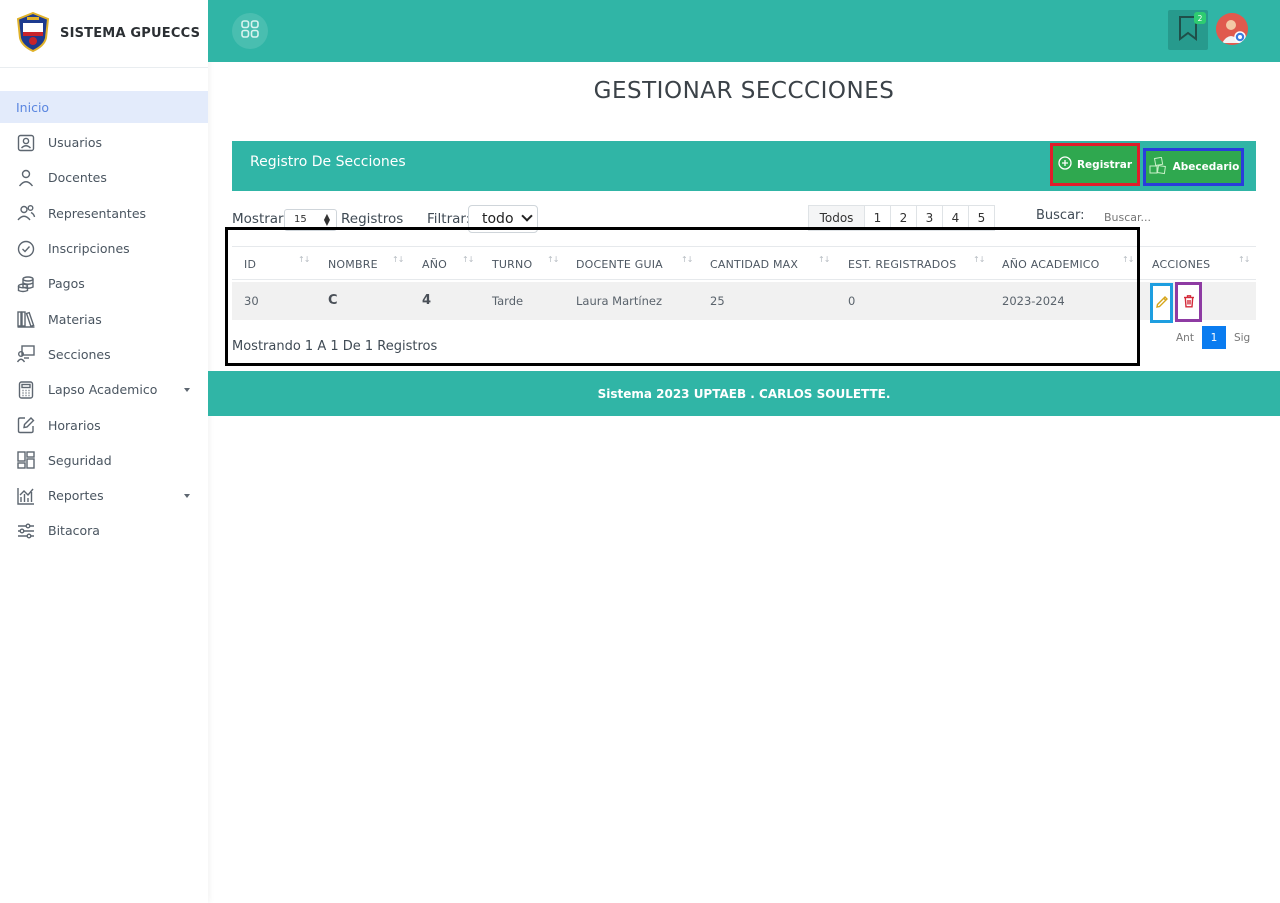 The image size is (1280, 903). What do you see at coordinates (333, 300) in the screenshot?
I see `cell-nombre: C` at bounding box center [333, 300].